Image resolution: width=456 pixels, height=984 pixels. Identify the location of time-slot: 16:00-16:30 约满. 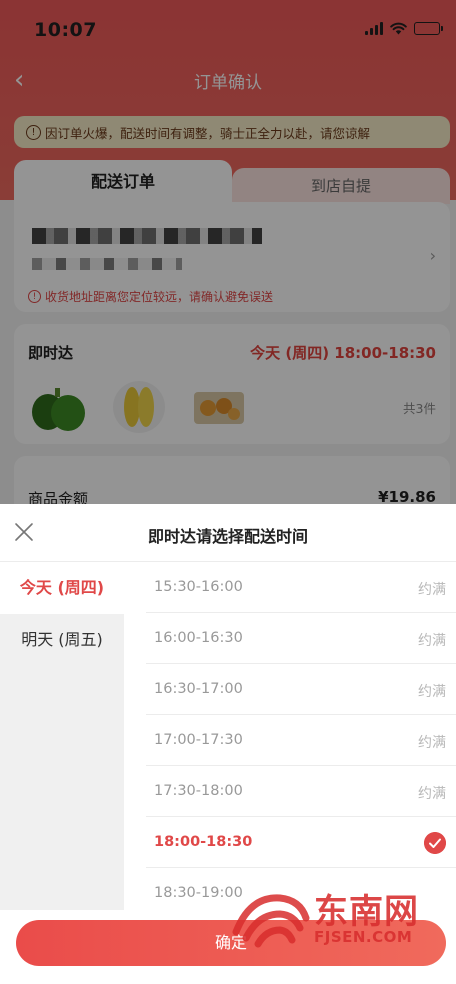
(301, 638).